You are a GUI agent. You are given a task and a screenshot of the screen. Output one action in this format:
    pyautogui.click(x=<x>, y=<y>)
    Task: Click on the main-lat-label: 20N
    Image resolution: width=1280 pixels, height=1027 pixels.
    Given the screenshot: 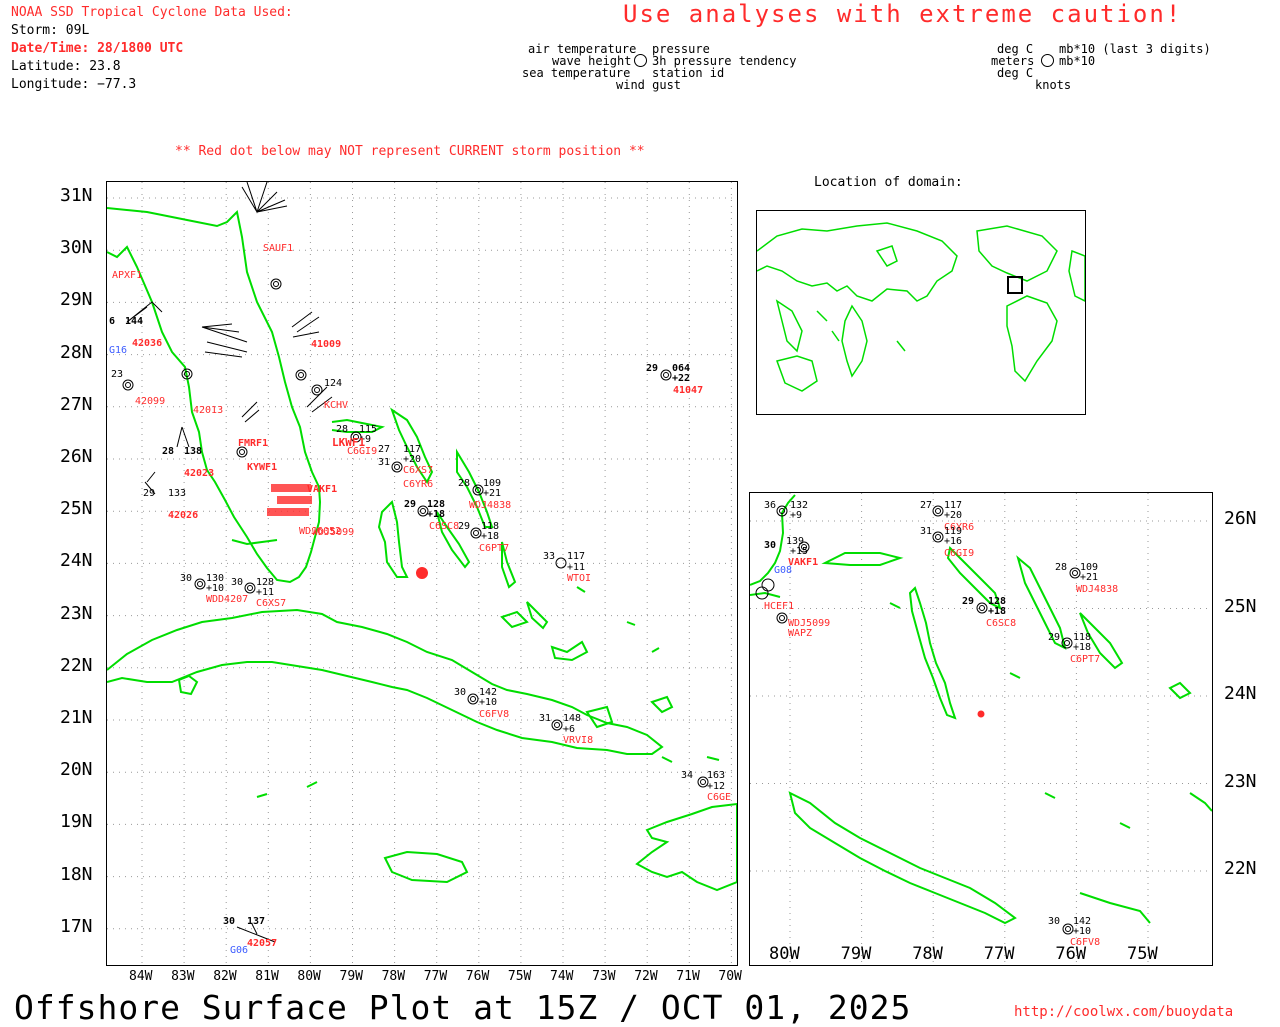 What is the action you would take?
    pyautogui.click(x=76, y=770)
    